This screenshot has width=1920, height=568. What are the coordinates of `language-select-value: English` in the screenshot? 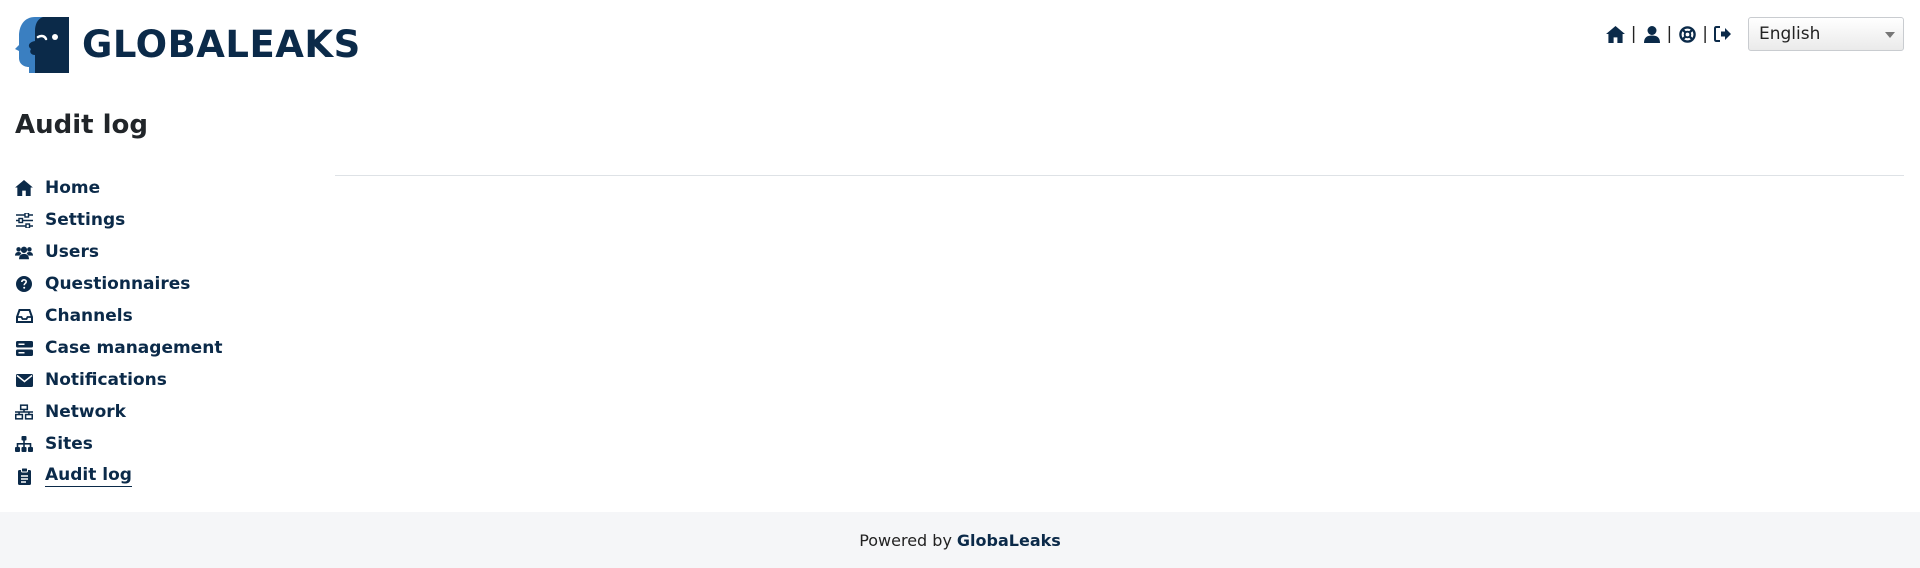 It's located at (1790, 34).